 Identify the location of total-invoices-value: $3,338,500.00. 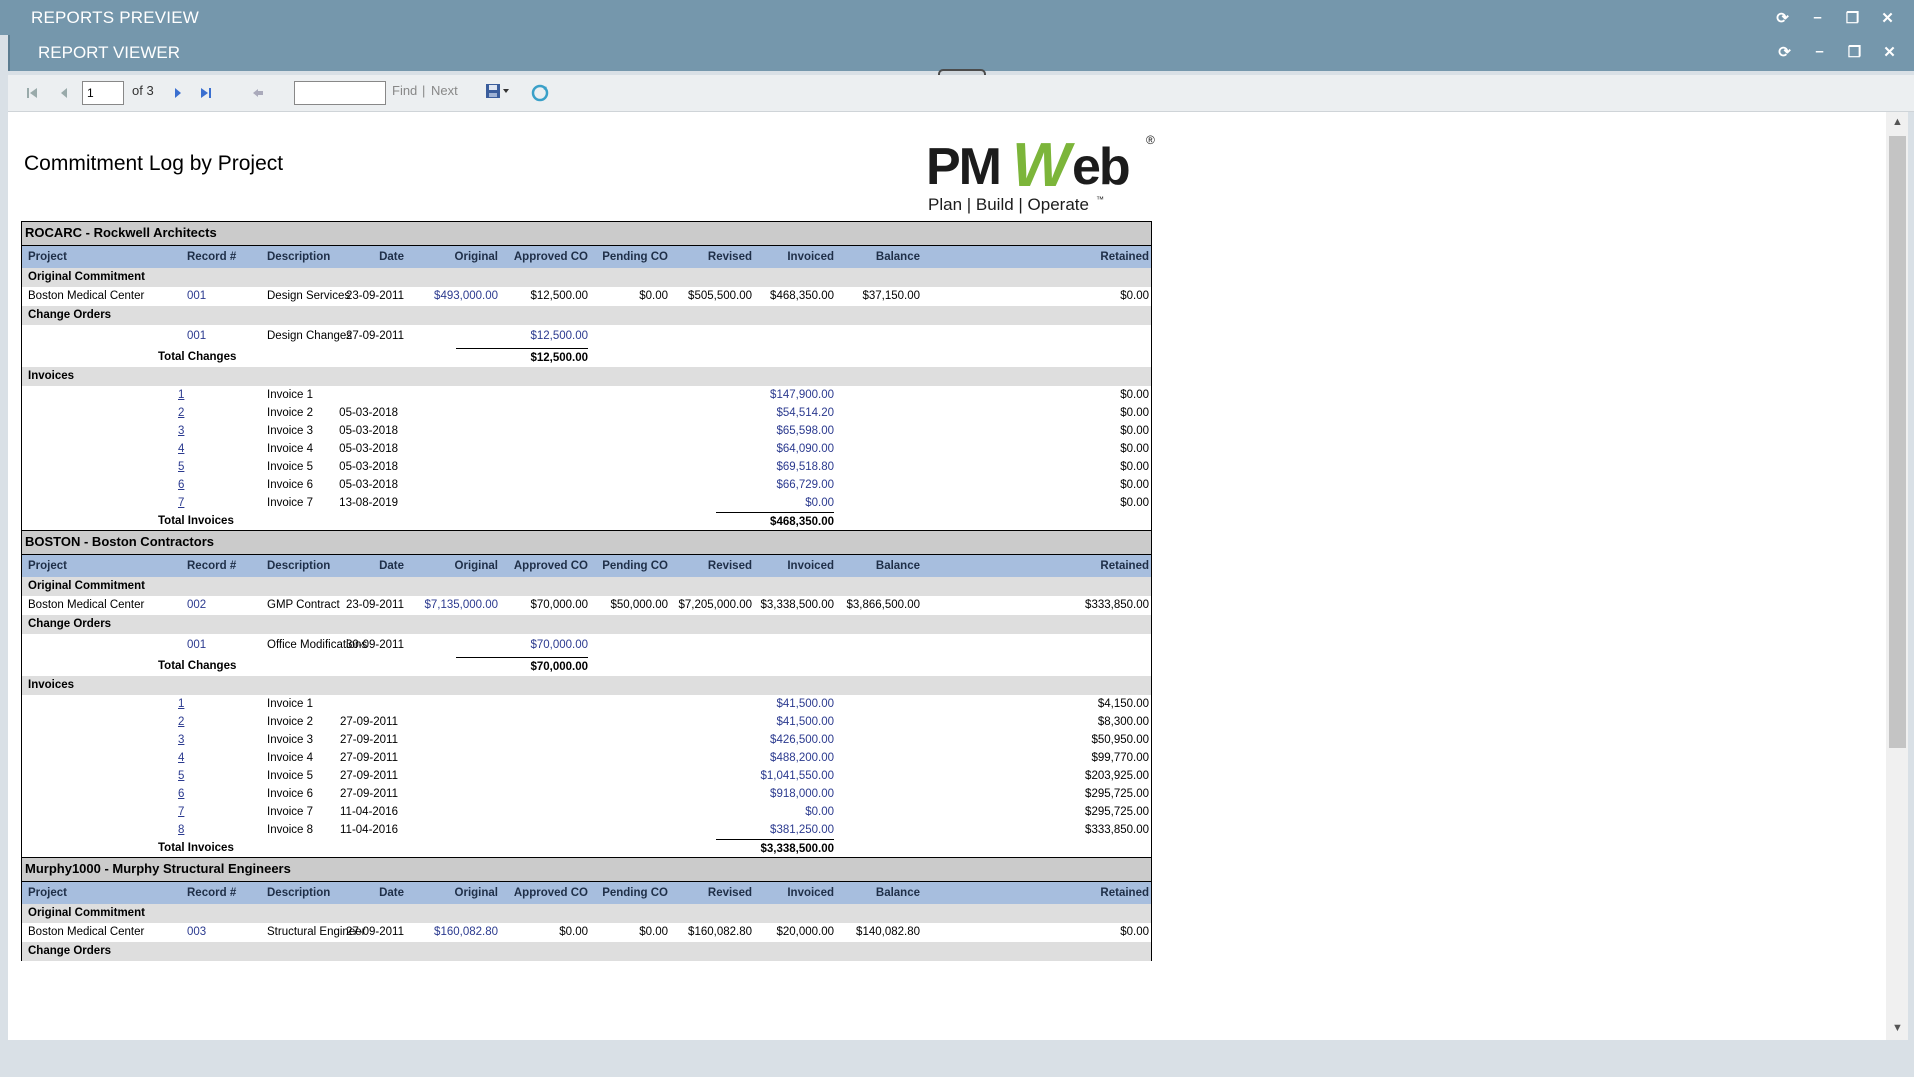
(775, 848).